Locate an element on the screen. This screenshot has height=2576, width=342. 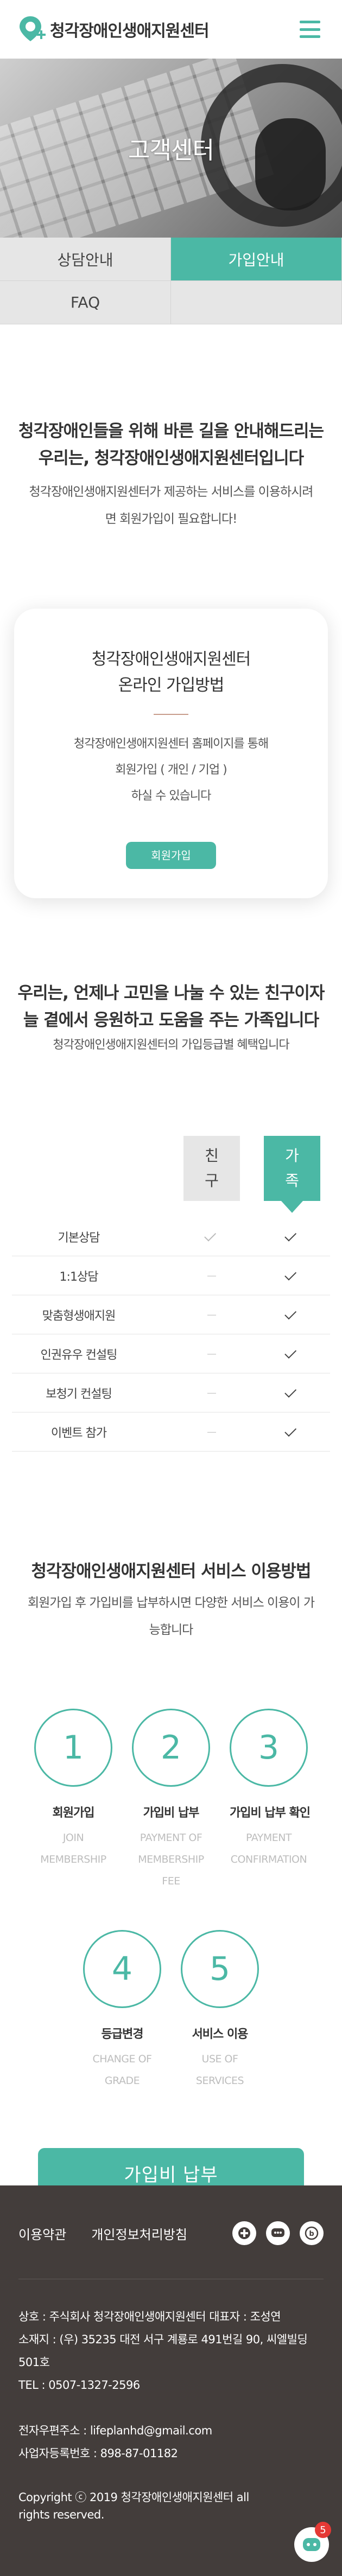
card-divider is located at coordinates (171, 714).